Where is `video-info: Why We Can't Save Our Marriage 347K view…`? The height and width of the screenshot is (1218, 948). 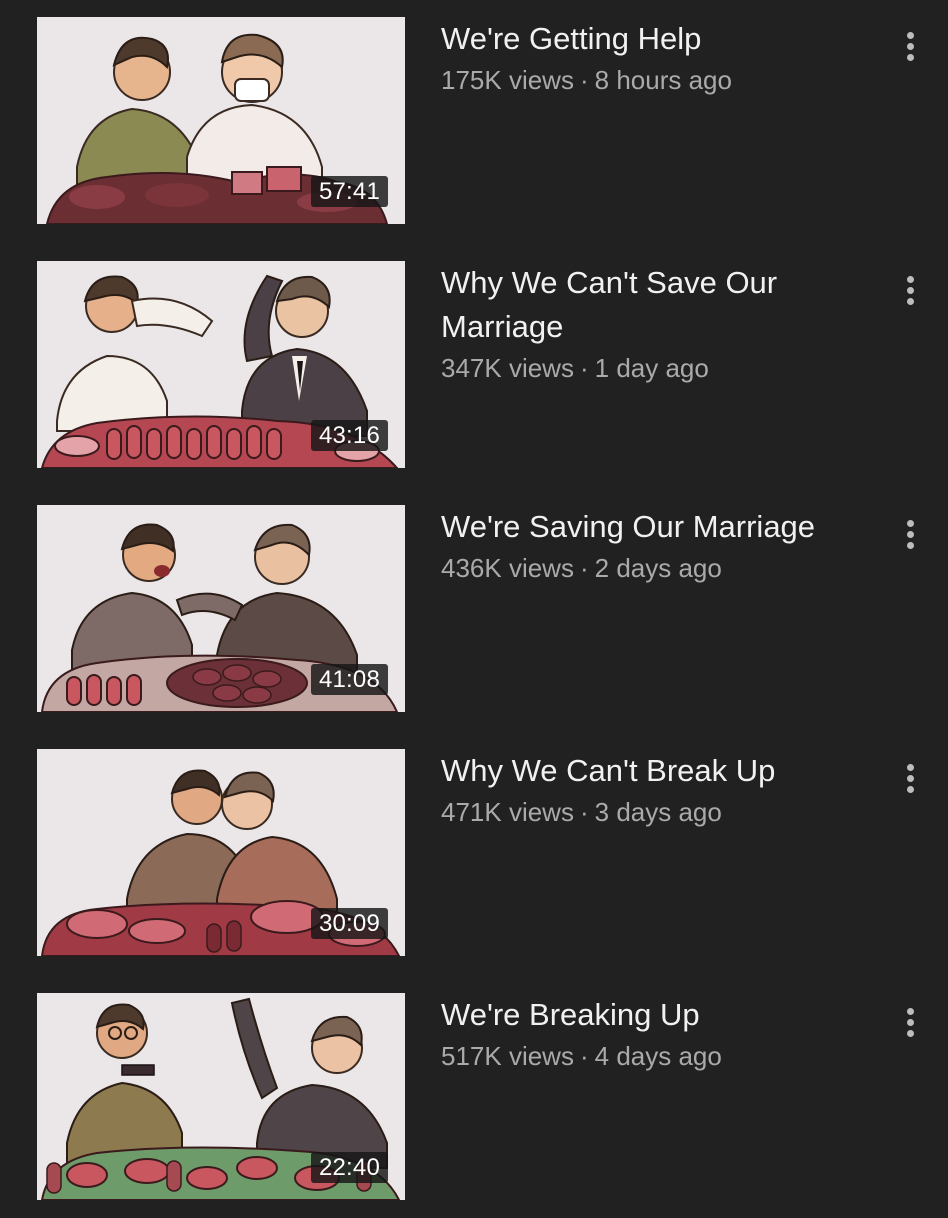 video-info: Why We Can't Save Our Marriage 347K view… is located at coordinates (661, 324).